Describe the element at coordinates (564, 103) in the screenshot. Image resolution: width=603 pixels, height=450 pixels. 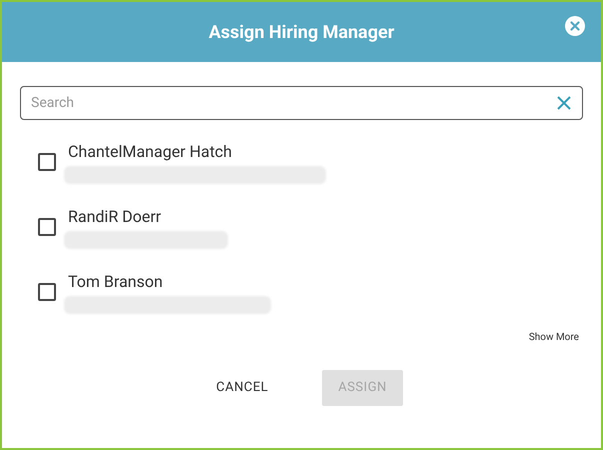
I see `clear-icon` at that location.